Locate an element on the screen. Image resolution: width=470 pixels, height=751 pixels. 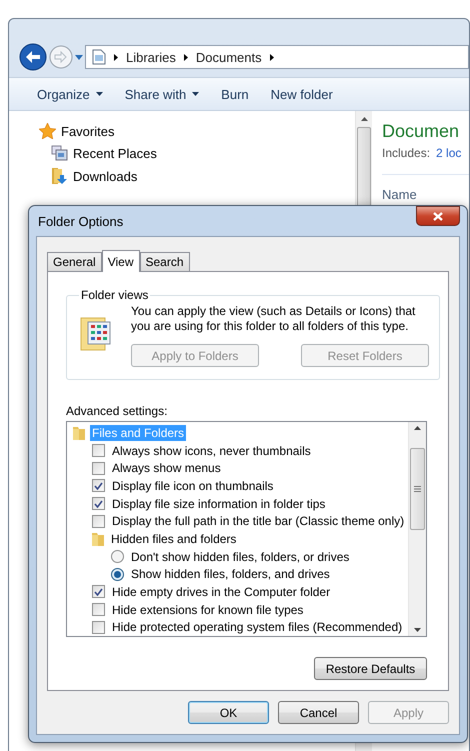
toolbar-button: Burn is located at coordinates (235, 94).